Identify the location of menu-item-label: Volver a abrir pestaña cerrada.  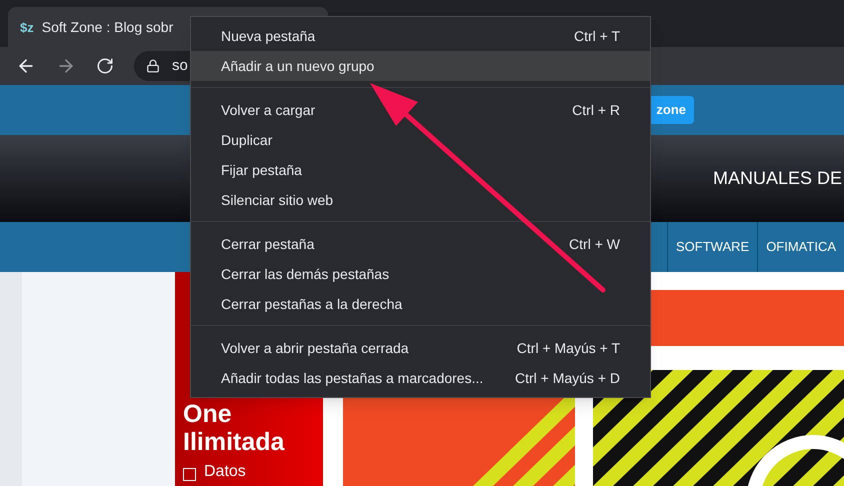
(315, 348).